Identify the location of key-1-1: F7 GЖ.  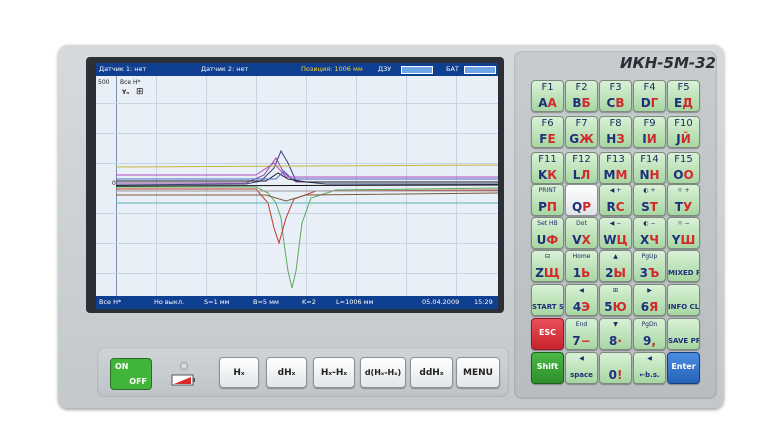
(581, 132).